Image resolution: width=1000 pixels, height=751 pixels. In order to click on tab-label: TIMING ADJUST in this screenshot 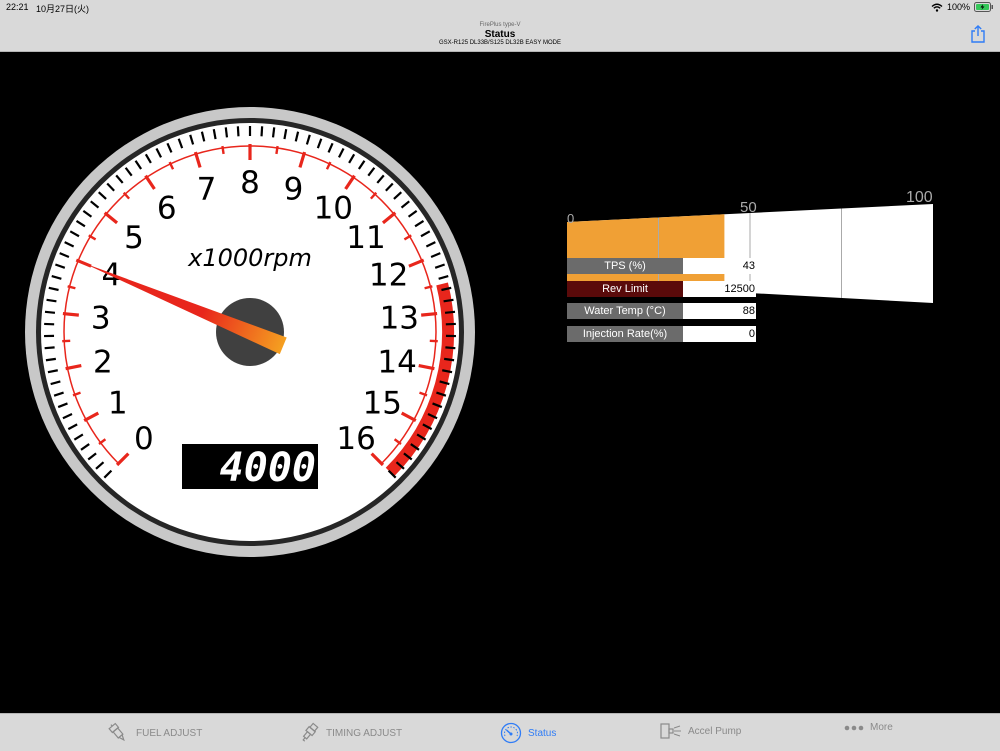, I will do `click(364, 733)`.